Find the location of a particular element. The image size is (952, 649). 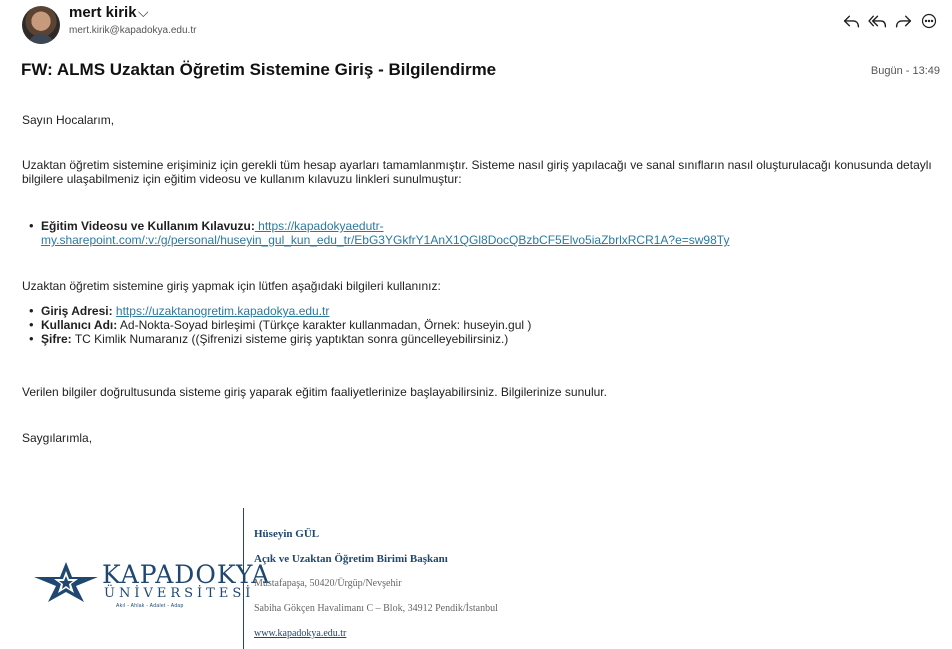

greeting: Sayın Hocalarım, is located at coordinates (68, 120).